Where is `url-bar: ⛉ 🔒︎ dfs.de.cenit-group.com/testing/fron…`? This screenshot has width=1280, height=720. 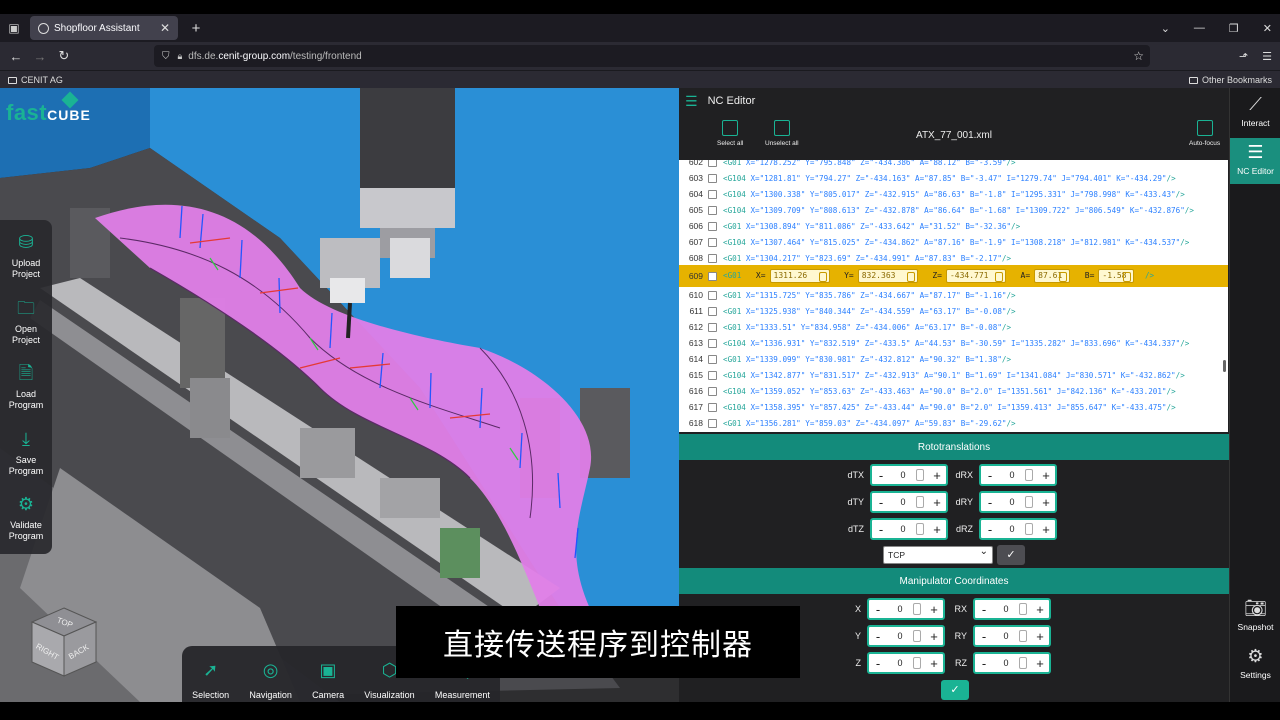 url-bar: ⛉ 🔒︎ dfs.de.cenit-group.com/testing/fron… is located at coordinates (652, 56).